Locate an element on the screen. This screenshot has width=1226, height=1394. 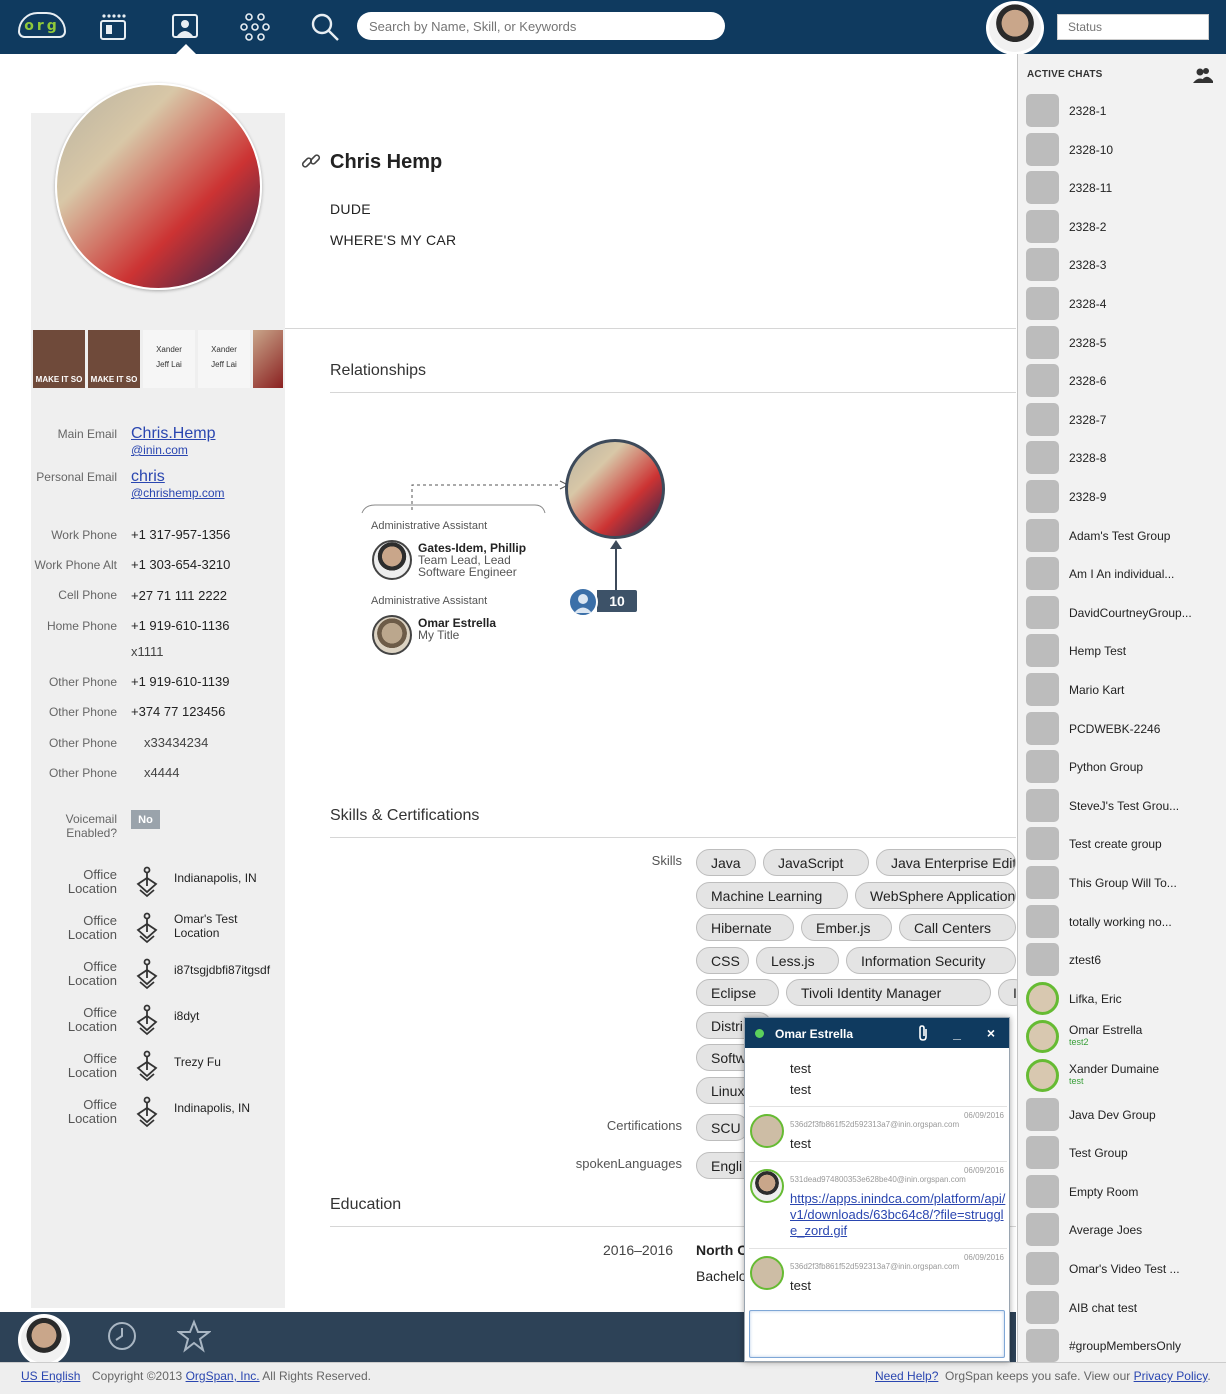
other-phone-value: x4444 is located at coordinates (161, 773).